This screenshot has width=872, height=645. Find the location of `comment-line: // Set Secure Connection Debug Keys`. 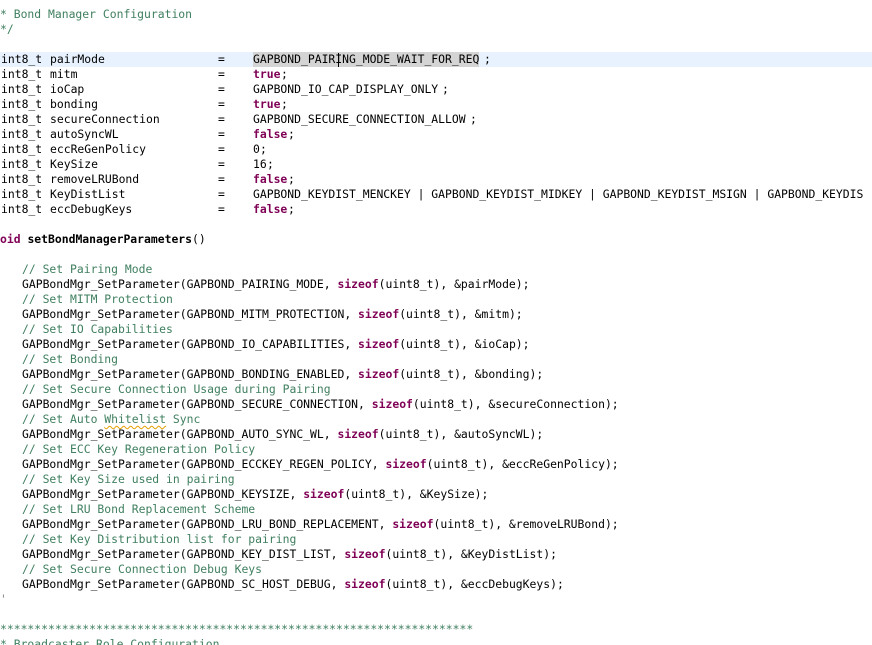

comment-line: // Set Secure Connection Debug Keys is located at coordinates (142, 569).